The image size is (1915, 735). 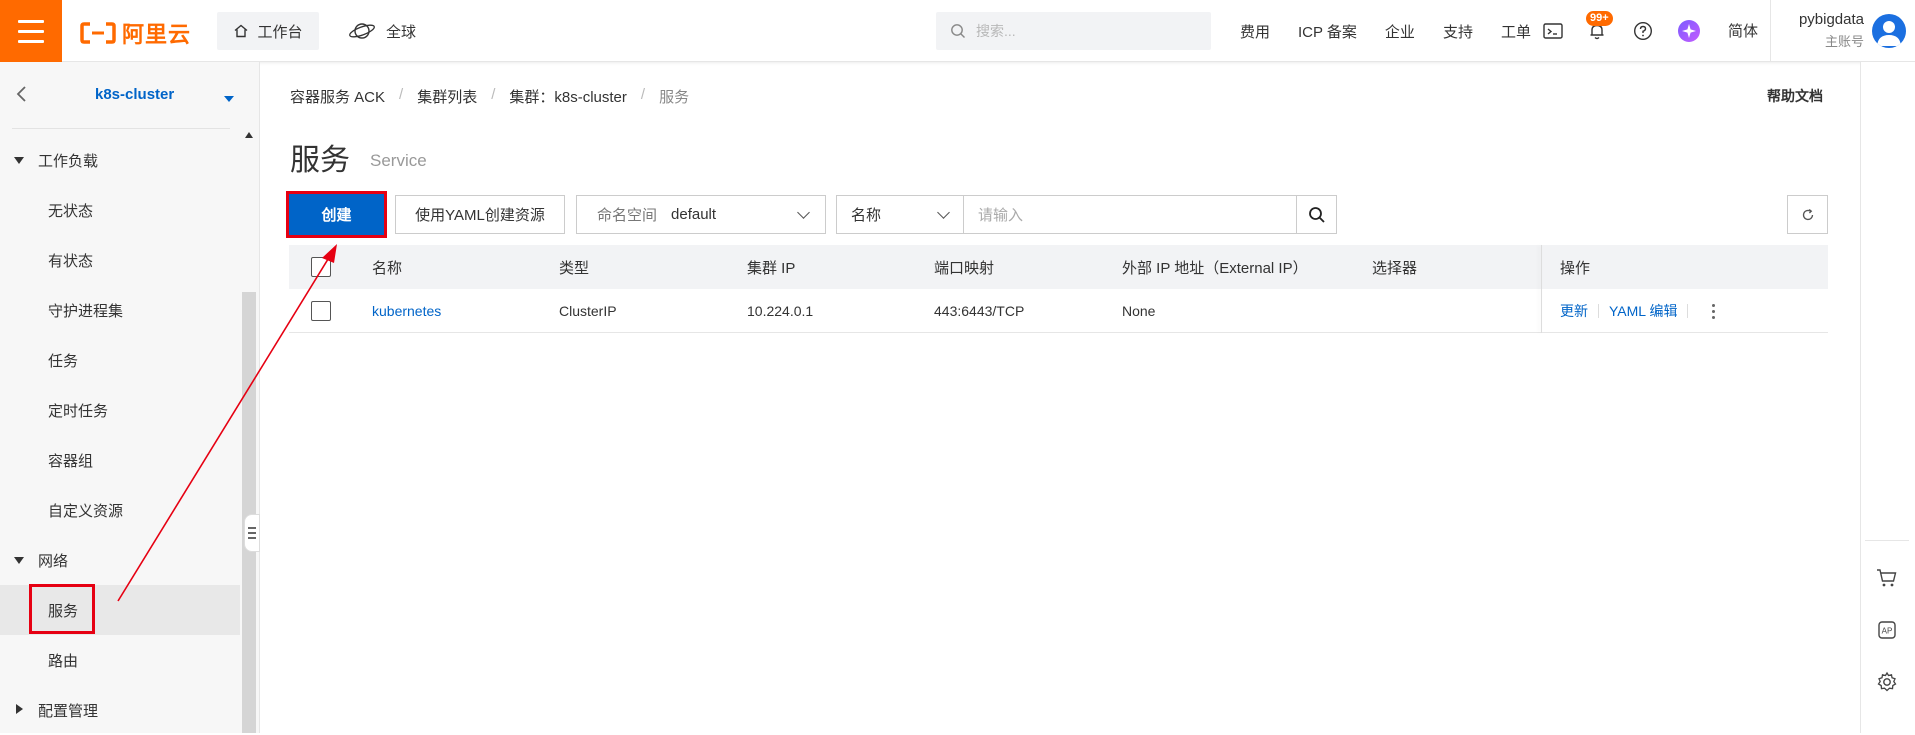 What do you see at coordinates (120, 160) in the screenshot?
I see `sidebar-group-workloads: 工作负载` at bounding box center [120, 160].